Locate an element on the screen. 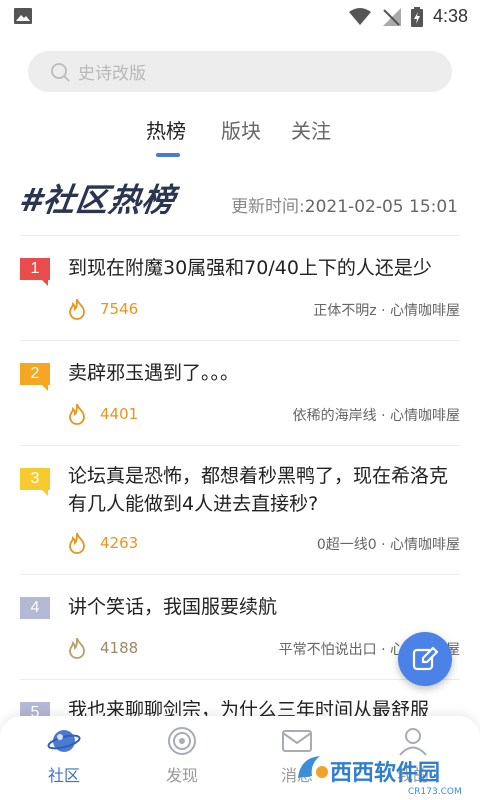 This screenshot has width=480, height=800. nav-discover: 发现 is located at coordinates (182, 756).